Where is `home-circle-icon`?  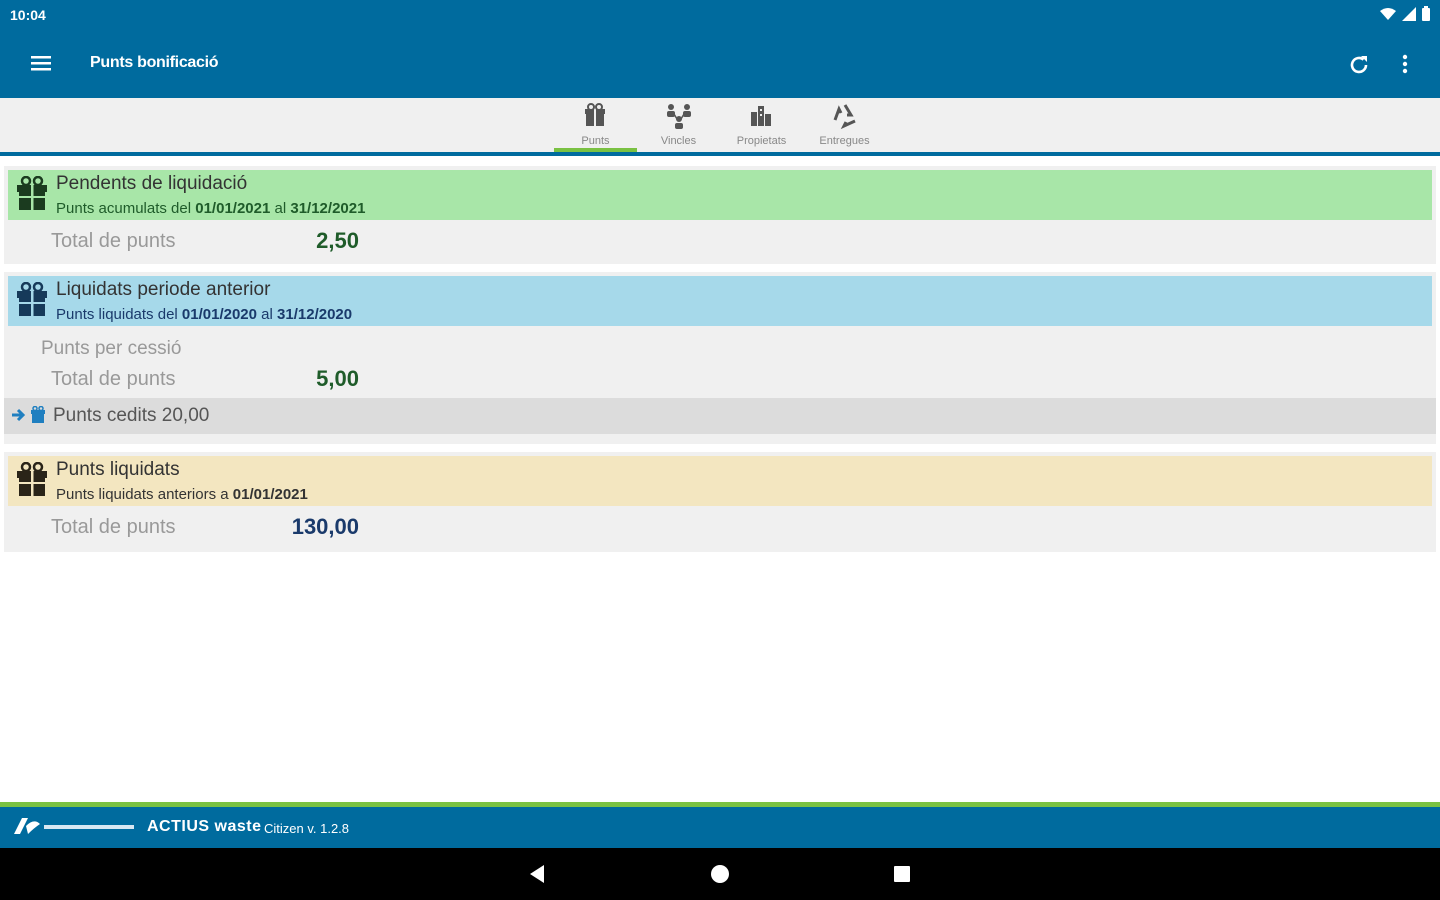 home-circle-icon is located at coordinates (720, 874).